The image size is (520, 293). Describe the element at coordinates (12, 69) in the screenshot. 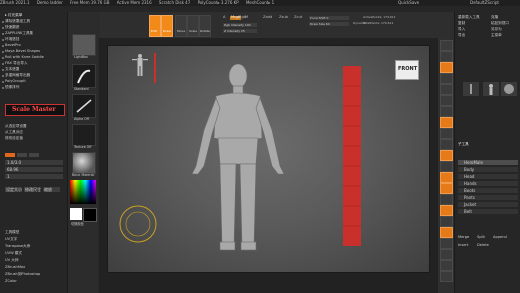

I see `plugin-item: 文本遮罩` at that location.